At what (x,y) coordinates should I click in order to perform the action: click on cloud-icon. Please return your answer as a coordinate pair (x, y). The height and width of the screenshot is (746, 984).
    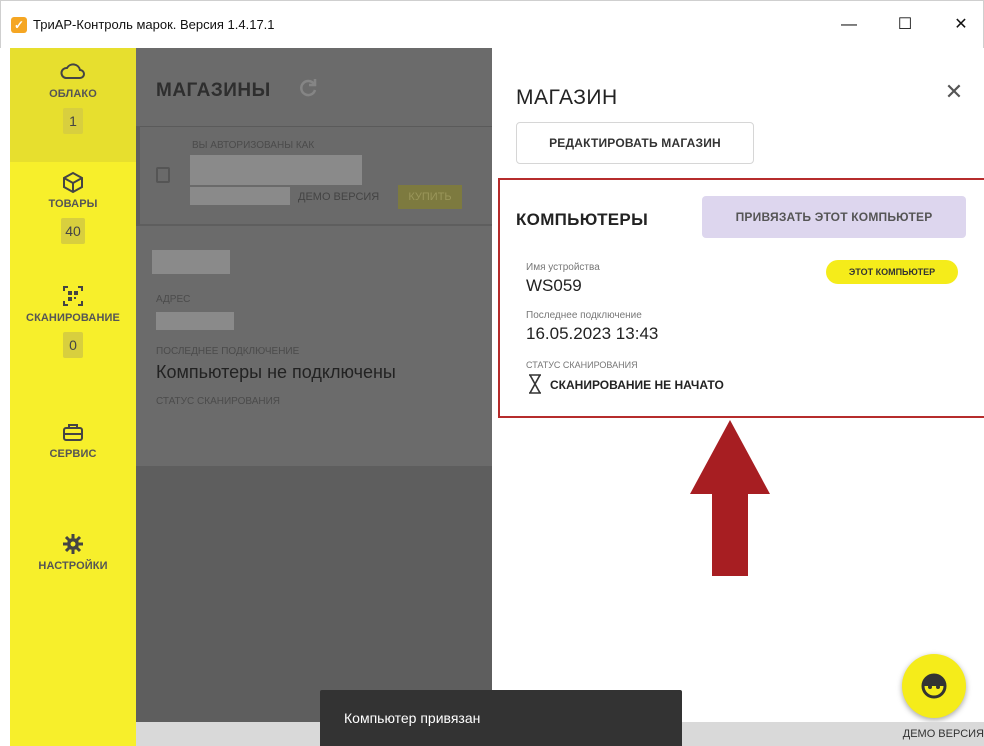
    Looking at the image, I should click on (72, 71).